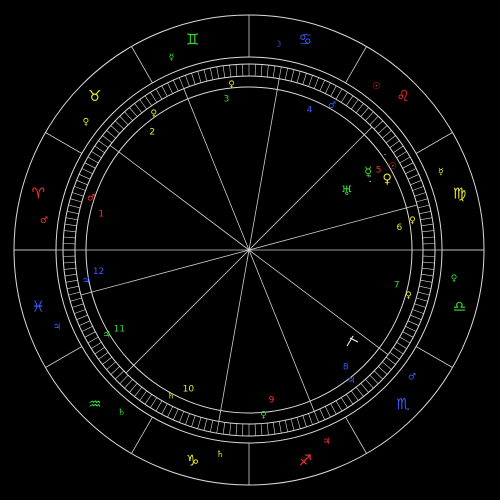 This screenshot has height=500, width=500. What do you see at coordinates (152, 133) in the screenshot?
I see `house-number-2: 2` at bounding box center [152, 133].